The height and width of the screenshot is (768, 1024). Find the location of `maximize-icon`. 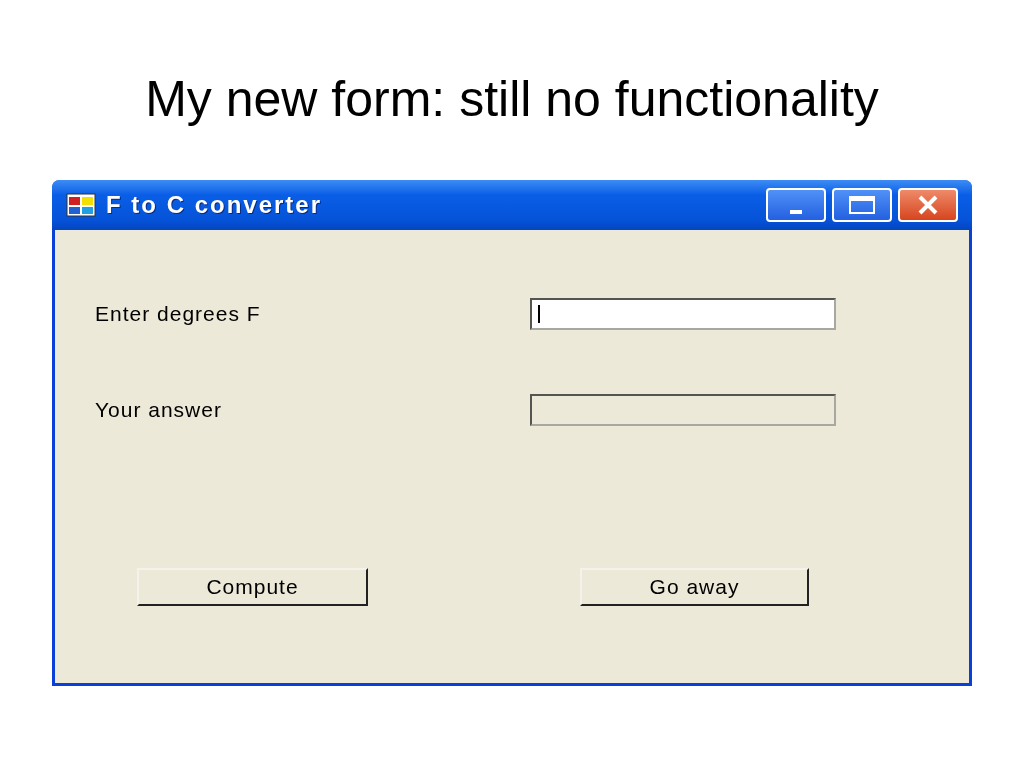

maximize-icon is located at coordinates (862, 205).